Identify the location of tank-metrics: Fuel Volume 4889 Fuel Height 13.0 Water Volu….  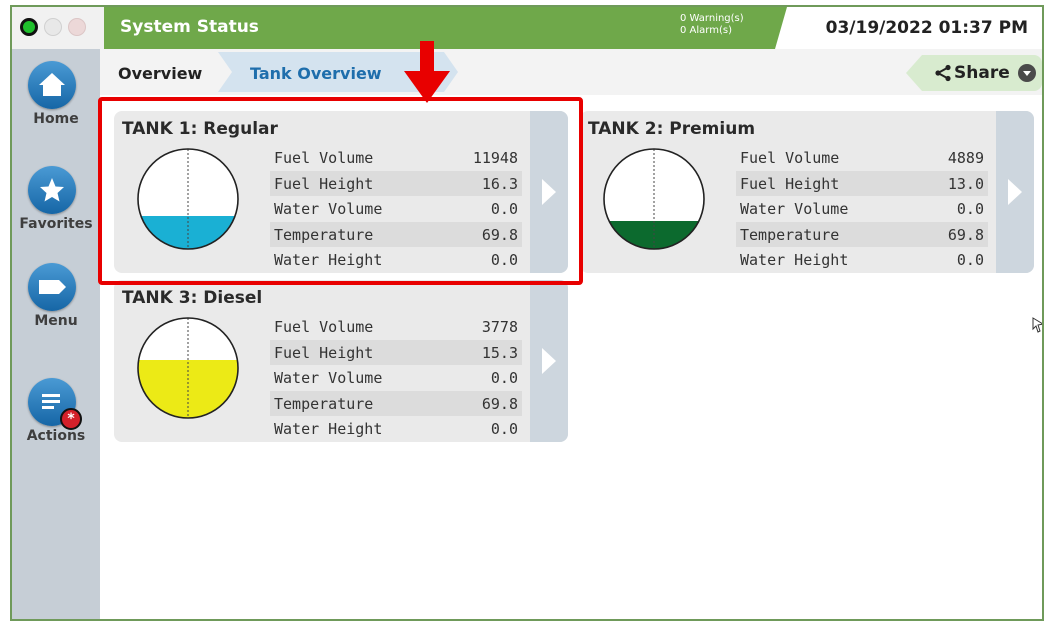
(862, 209).